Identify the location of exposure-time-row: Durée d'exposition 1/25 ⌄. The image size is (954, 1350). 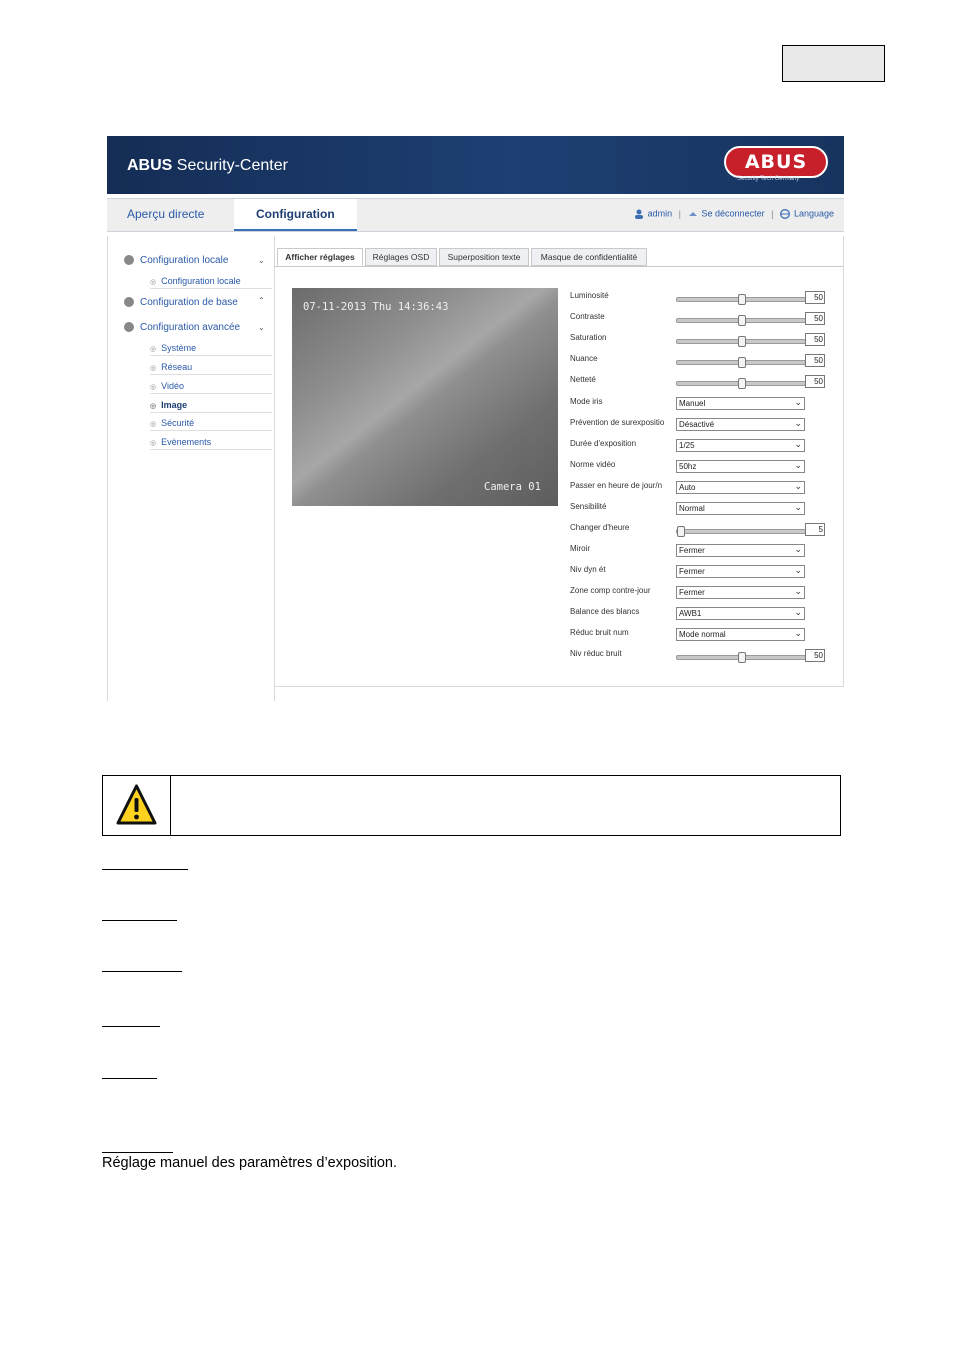
(700, 446).